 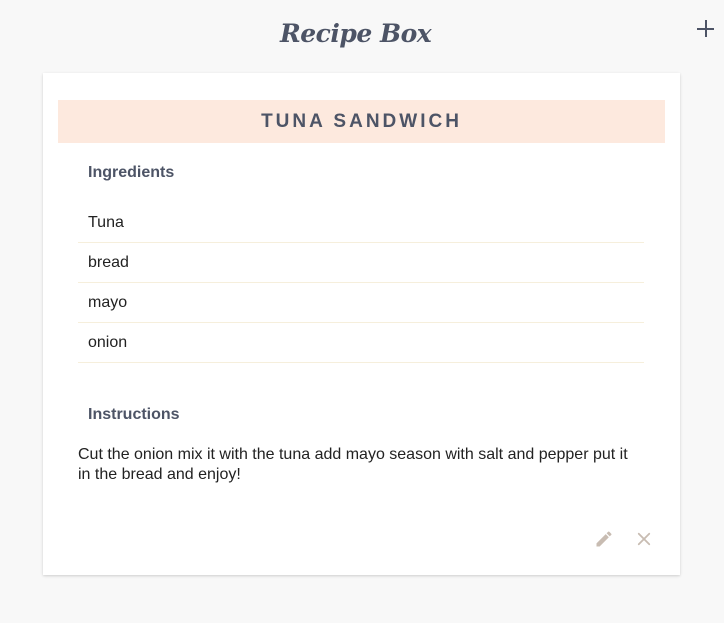 What do you see at coordinates (361, 343) in the screenshot?
I see `ingredient-item: onion` at bounding box center [361, 343].